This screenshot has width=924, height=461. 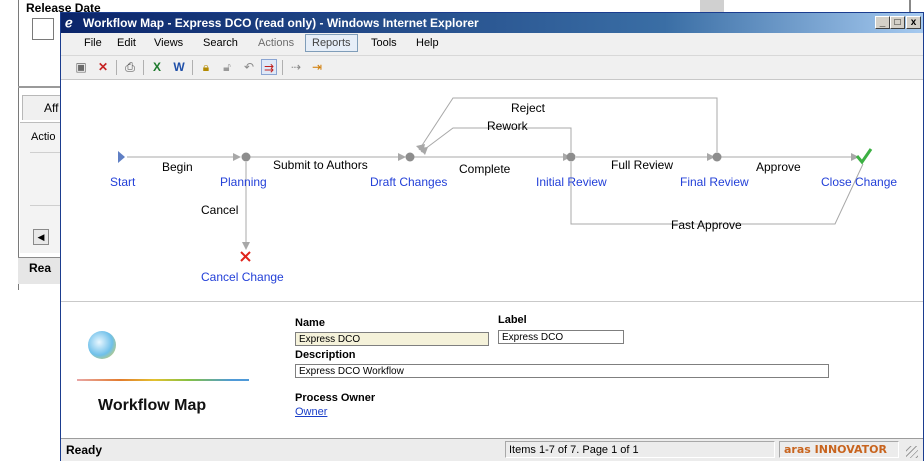 I want to click on background-scroll-edge, so click(x=910, y=6).